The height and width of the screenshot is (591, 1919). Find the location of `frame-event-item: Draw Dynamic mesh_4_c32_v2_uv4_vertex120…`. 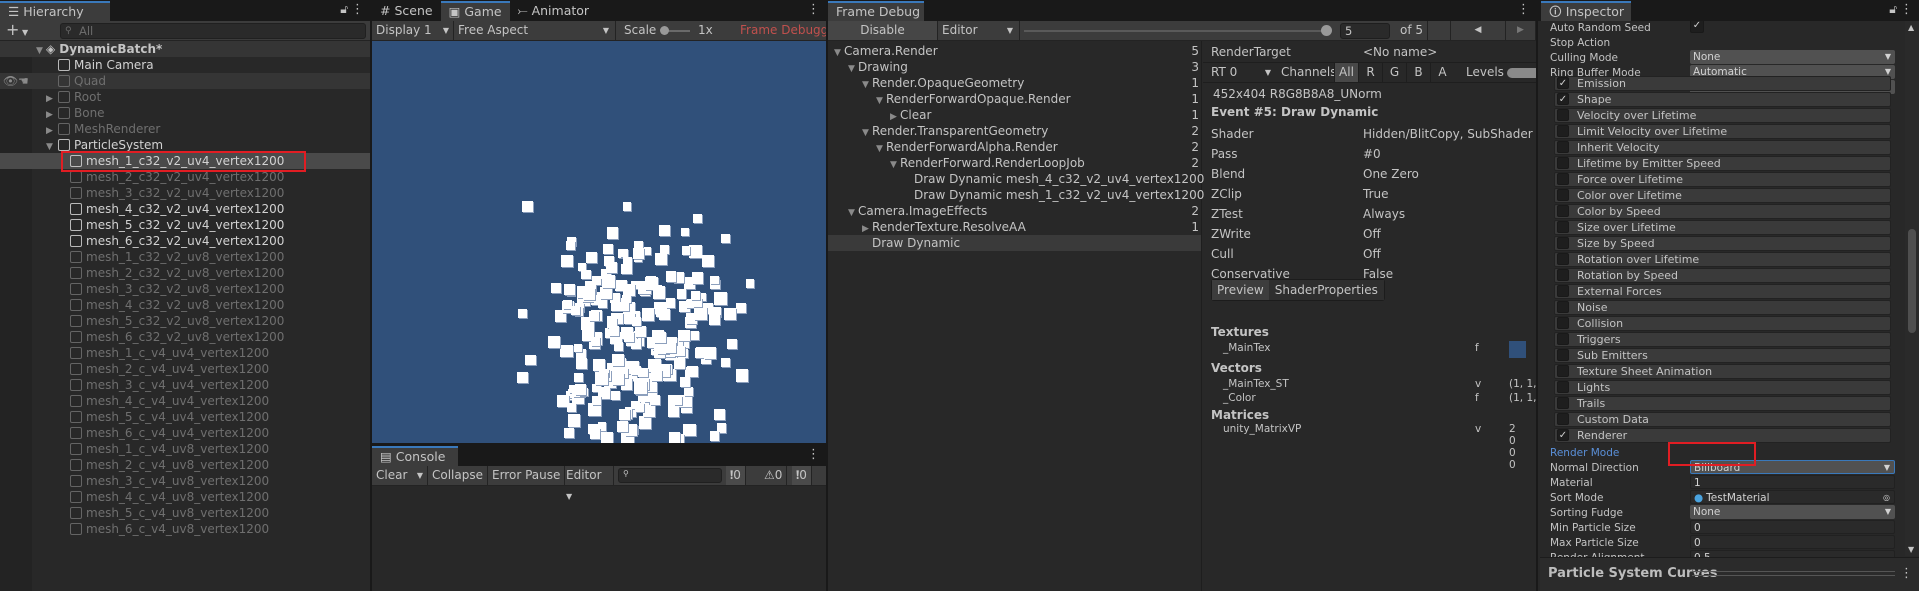

frame-event-item: Draw Dynamic mesh_4_c32_v2_uv4_vertex120… is located at coordinates (1016, 179).